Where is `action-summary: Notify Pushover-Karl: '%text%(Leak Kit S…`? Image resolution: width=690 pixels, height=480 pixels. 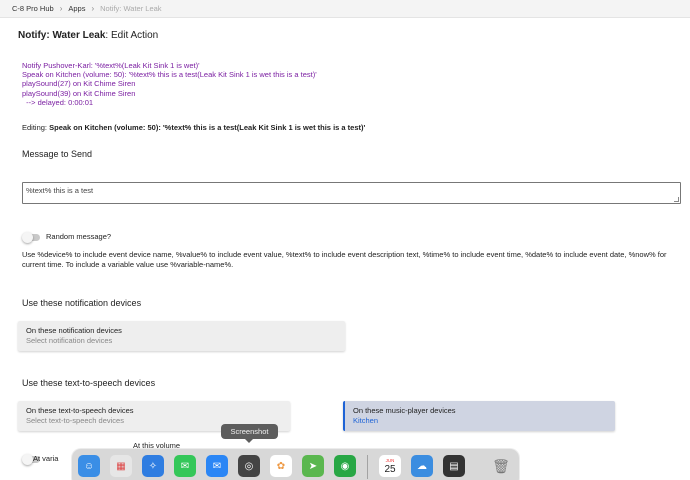 action-summary: Notify Pushover-Karl: '%text%(Leak Kit S… is located at coordinates (169, 84).